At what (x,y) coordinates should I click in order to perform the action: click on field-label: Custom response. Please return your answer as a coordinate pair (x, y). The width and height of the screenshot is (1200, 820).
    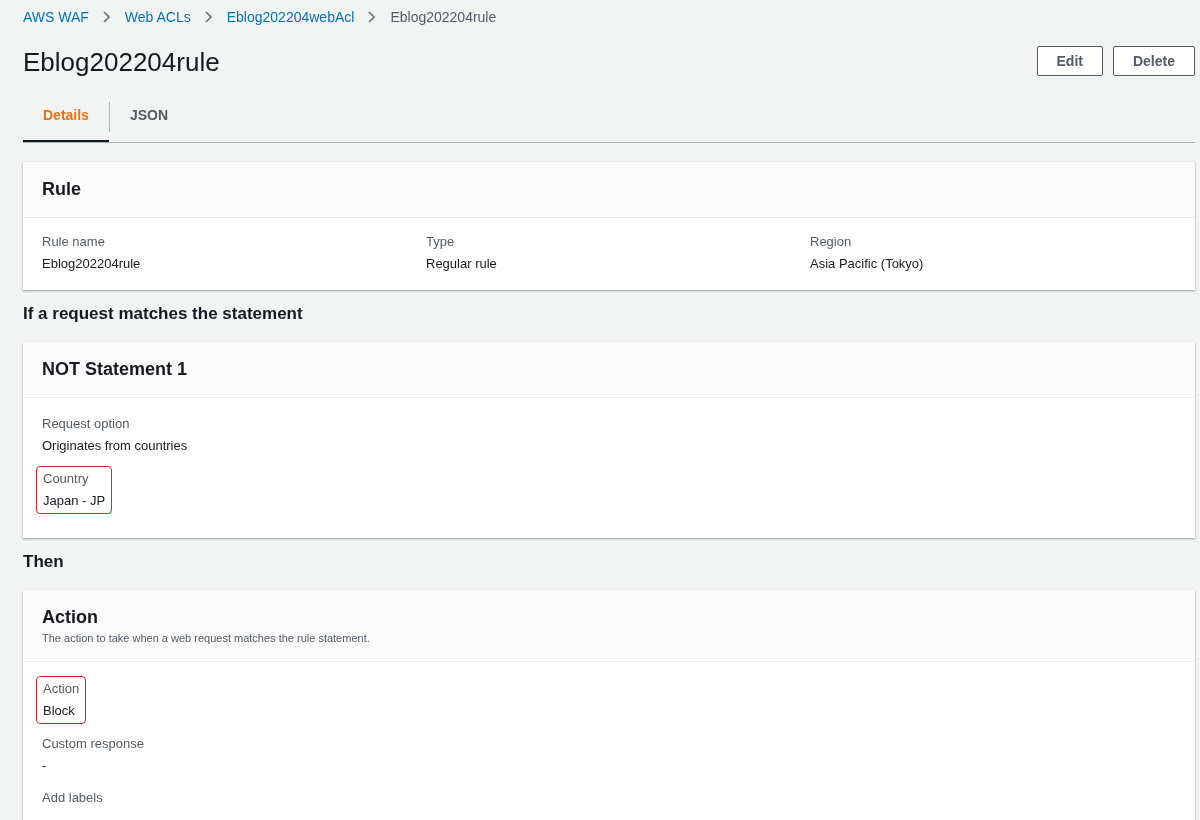
    Looking at the image, I should click on (93, 744).